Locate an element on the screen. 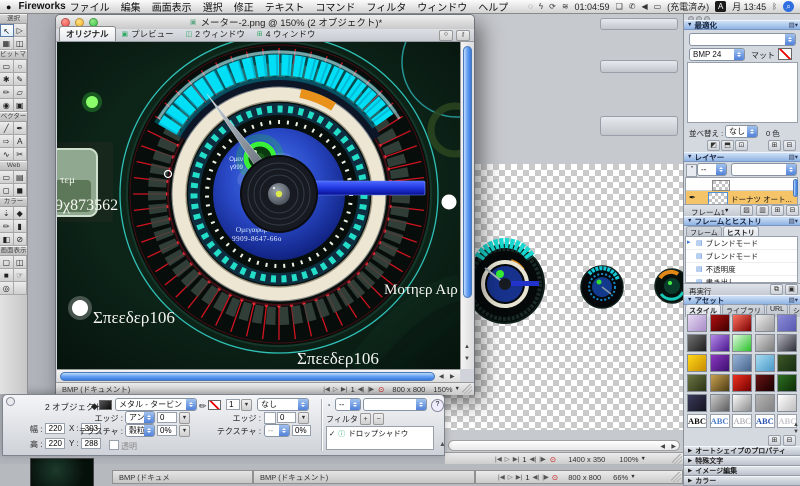  y-field is located at coordinates (91, 443).